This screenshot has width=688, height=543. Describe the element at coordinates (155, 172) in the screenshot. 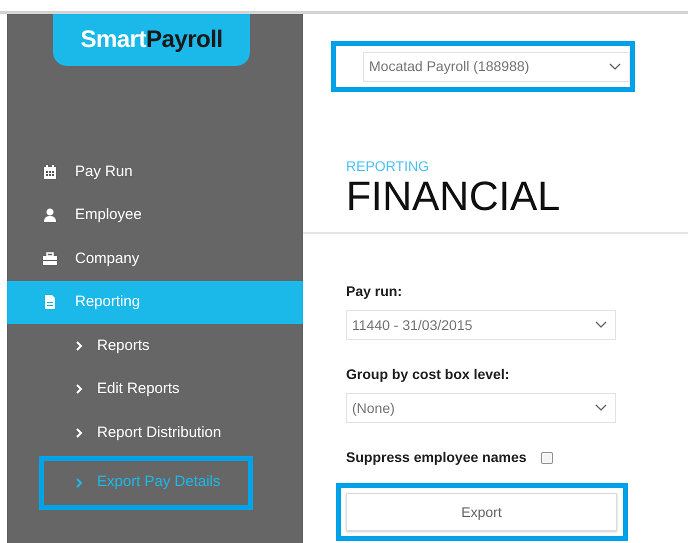

I see `nav-item: Pay Run` at that location.